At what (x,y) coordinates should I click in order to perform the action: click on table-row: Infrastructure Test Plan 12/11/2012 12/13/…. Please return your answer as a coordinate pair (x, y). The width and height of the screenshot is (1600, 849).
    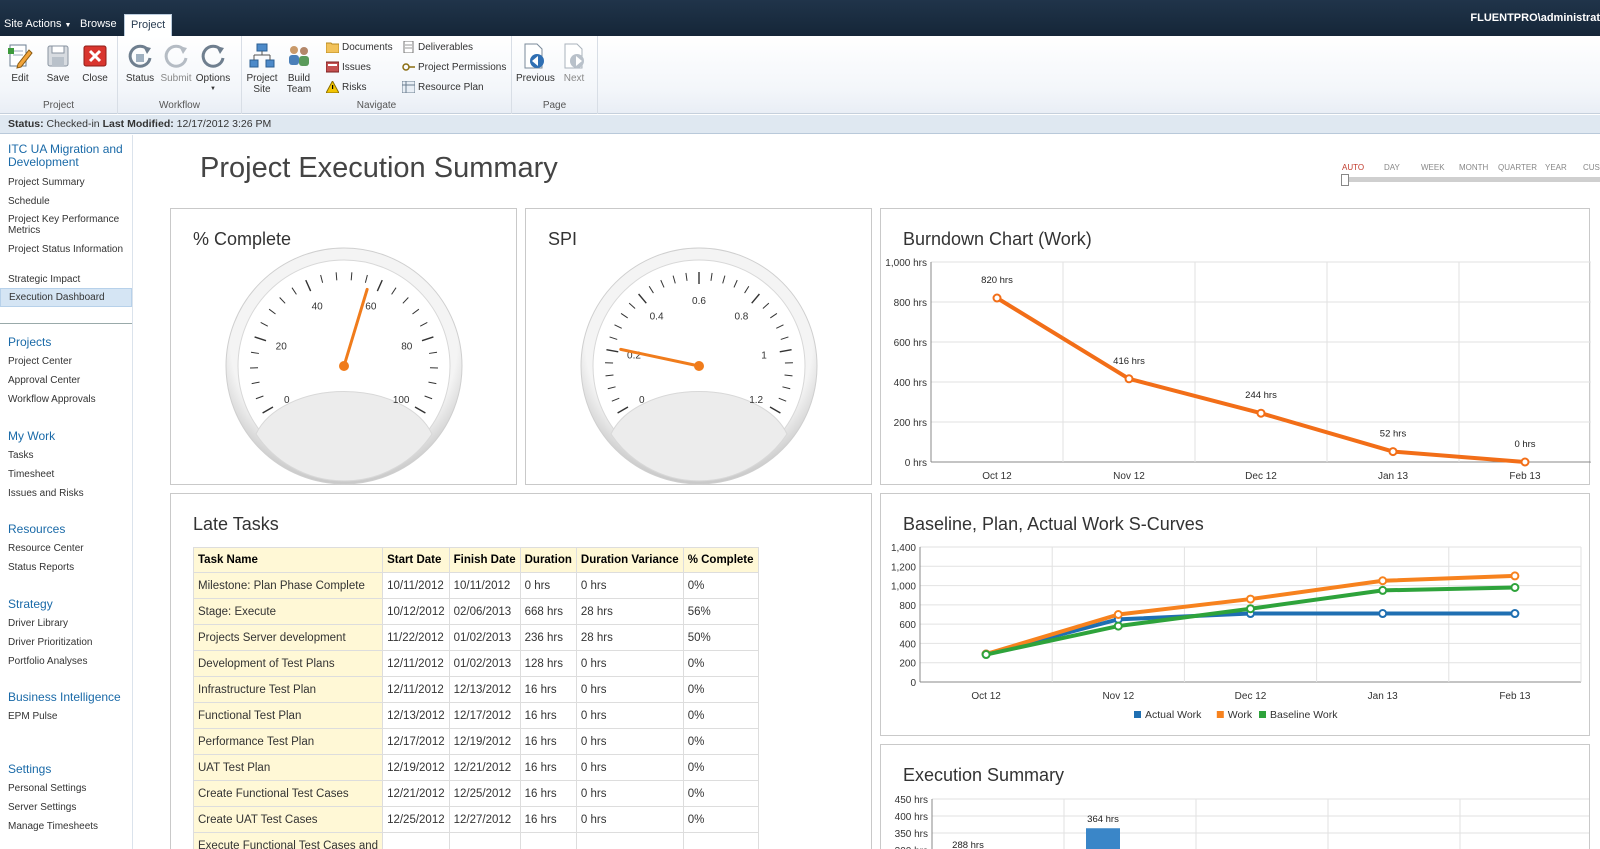
    Looking at the image, I should click on (475, 689).